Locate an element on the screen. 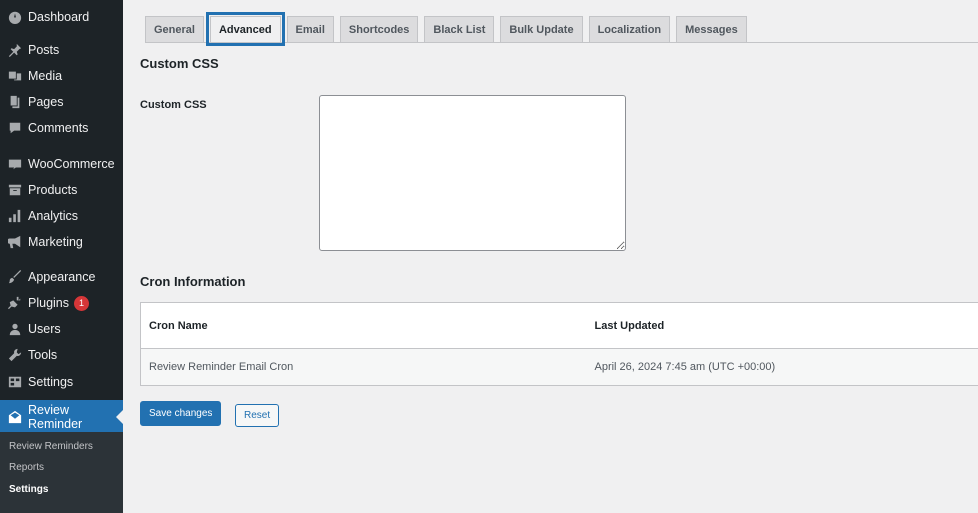 The width and height of the screenshot is (978, 513). archive-icon is located at coordinates (15, 190).